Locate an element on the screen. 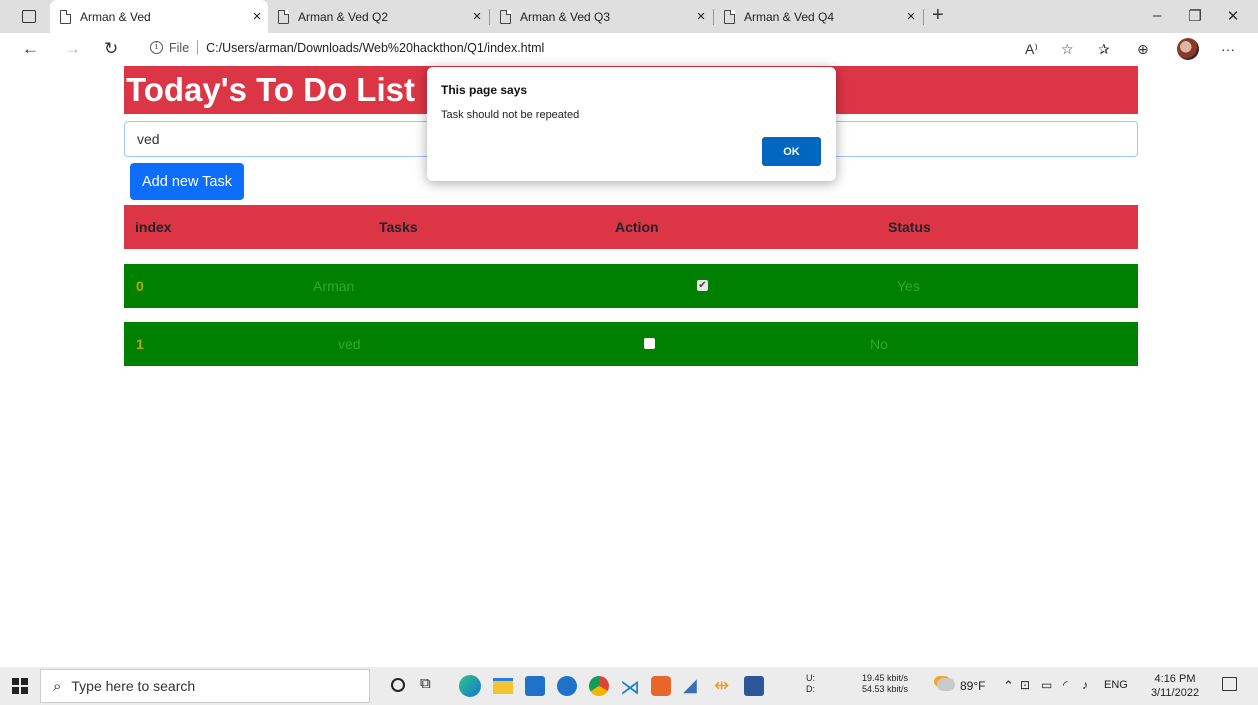 The width and height of the screenshot is (1258, 705). app-icon is located at coordinates (567, 686).